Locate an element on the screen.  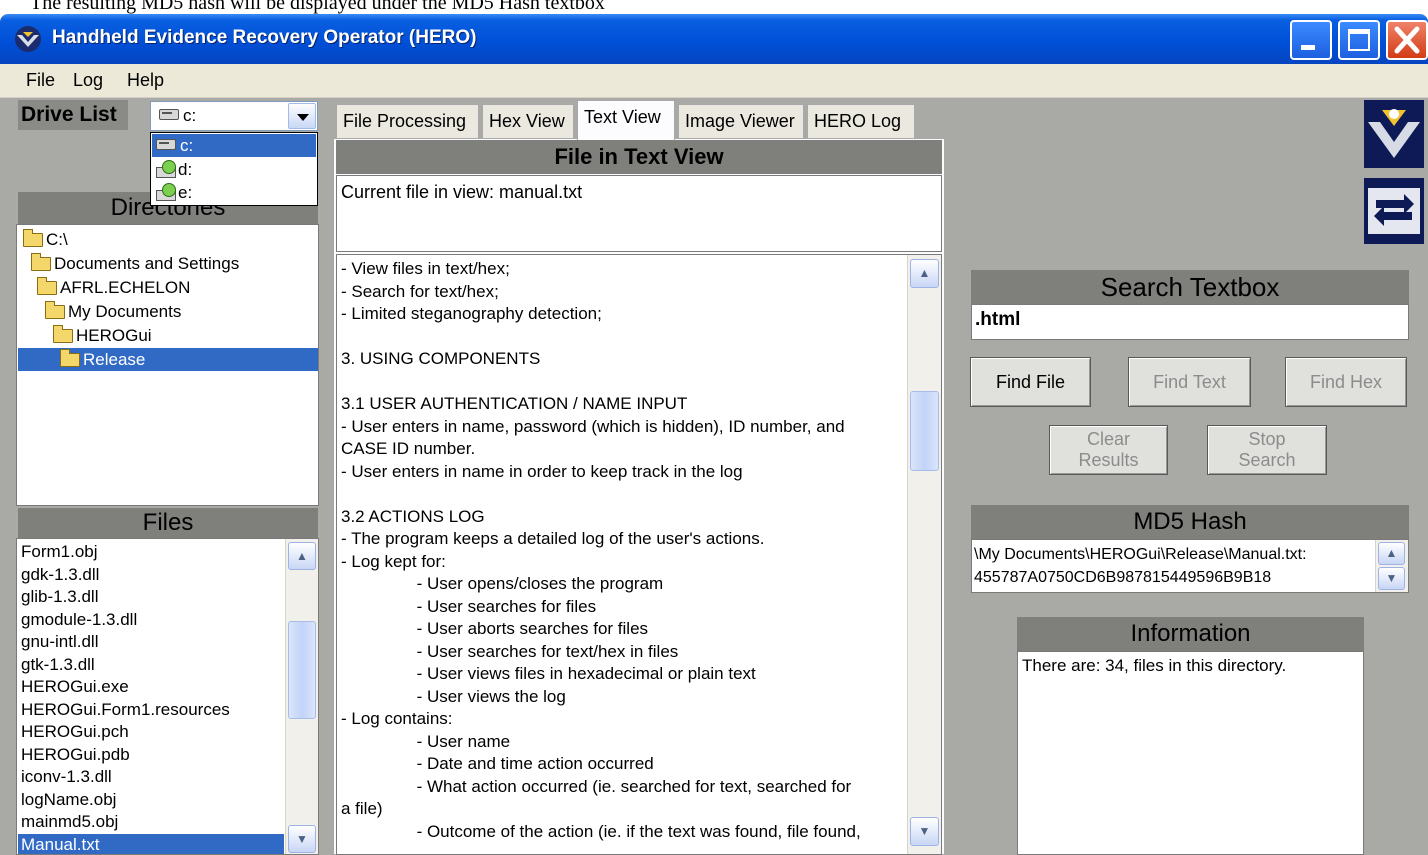
tree-item-c: C:\ is located at coordinates (45, 239).